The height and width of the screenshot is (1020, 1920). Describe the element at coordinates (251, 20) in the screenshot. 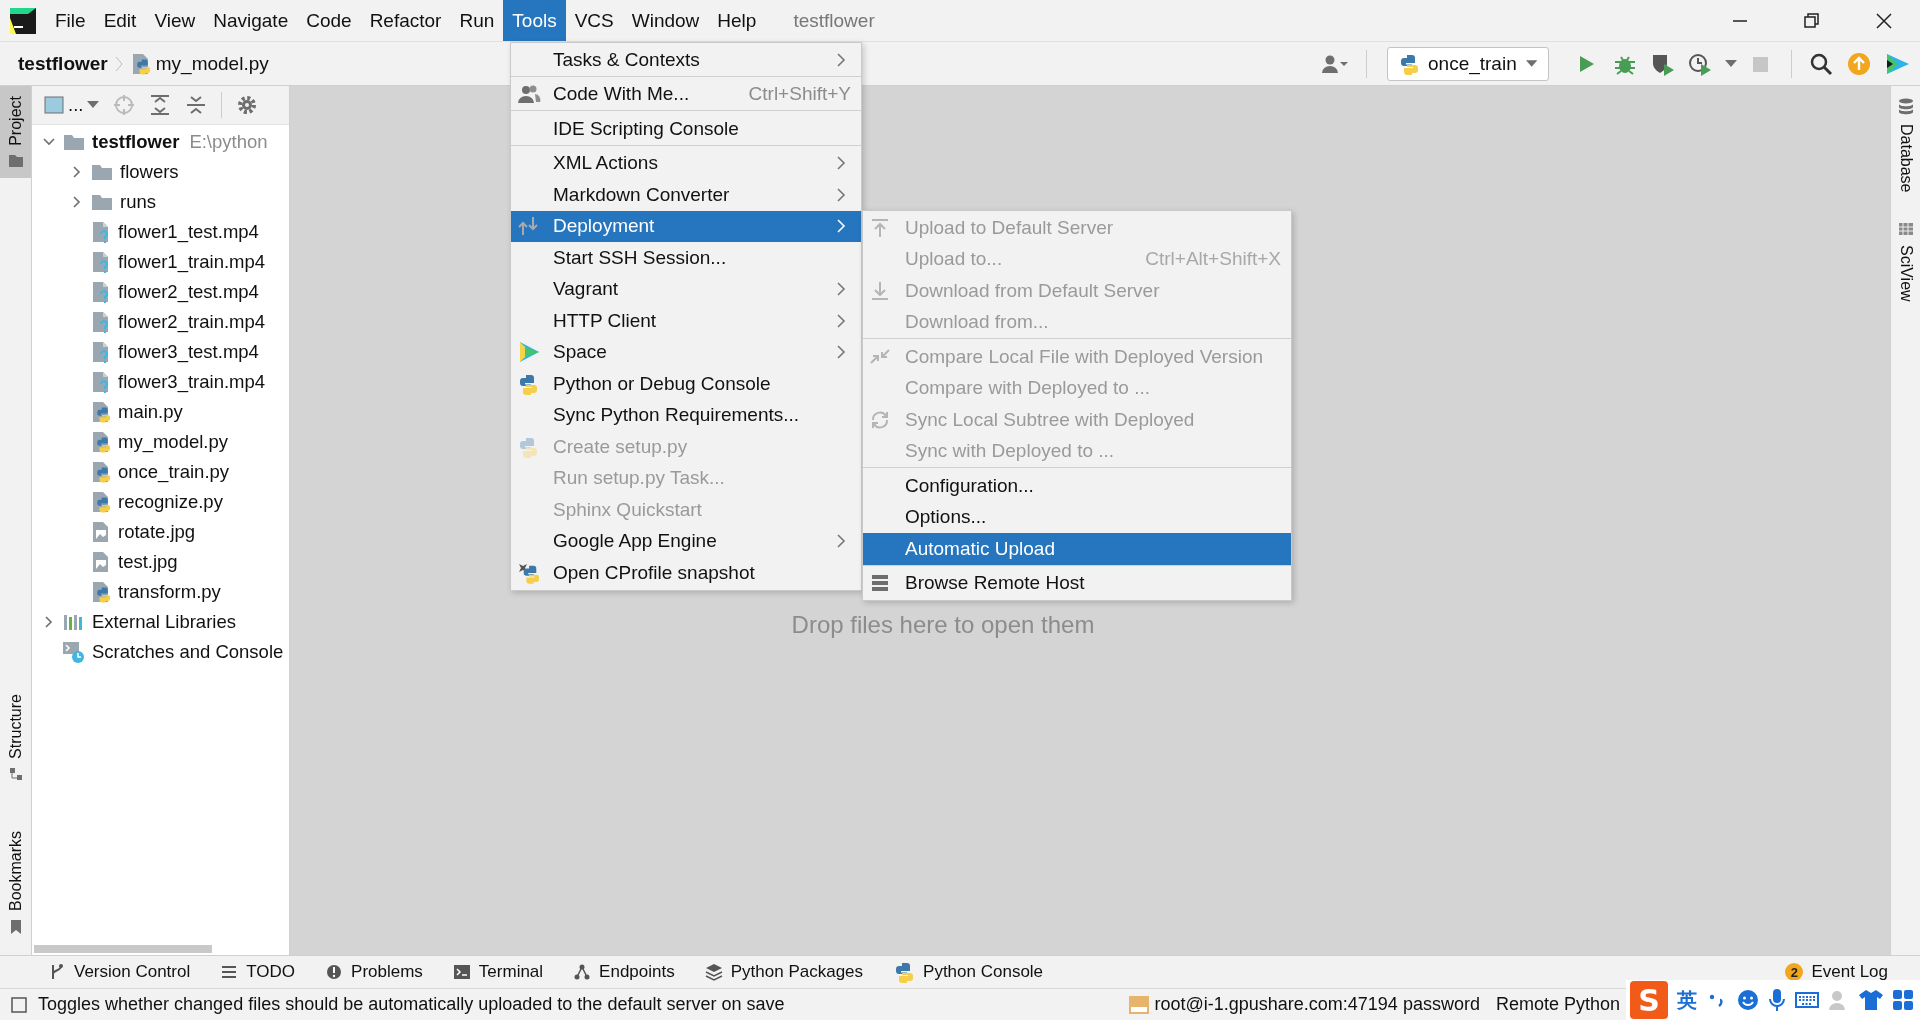

I see `menu-item: Navigate` at that location.